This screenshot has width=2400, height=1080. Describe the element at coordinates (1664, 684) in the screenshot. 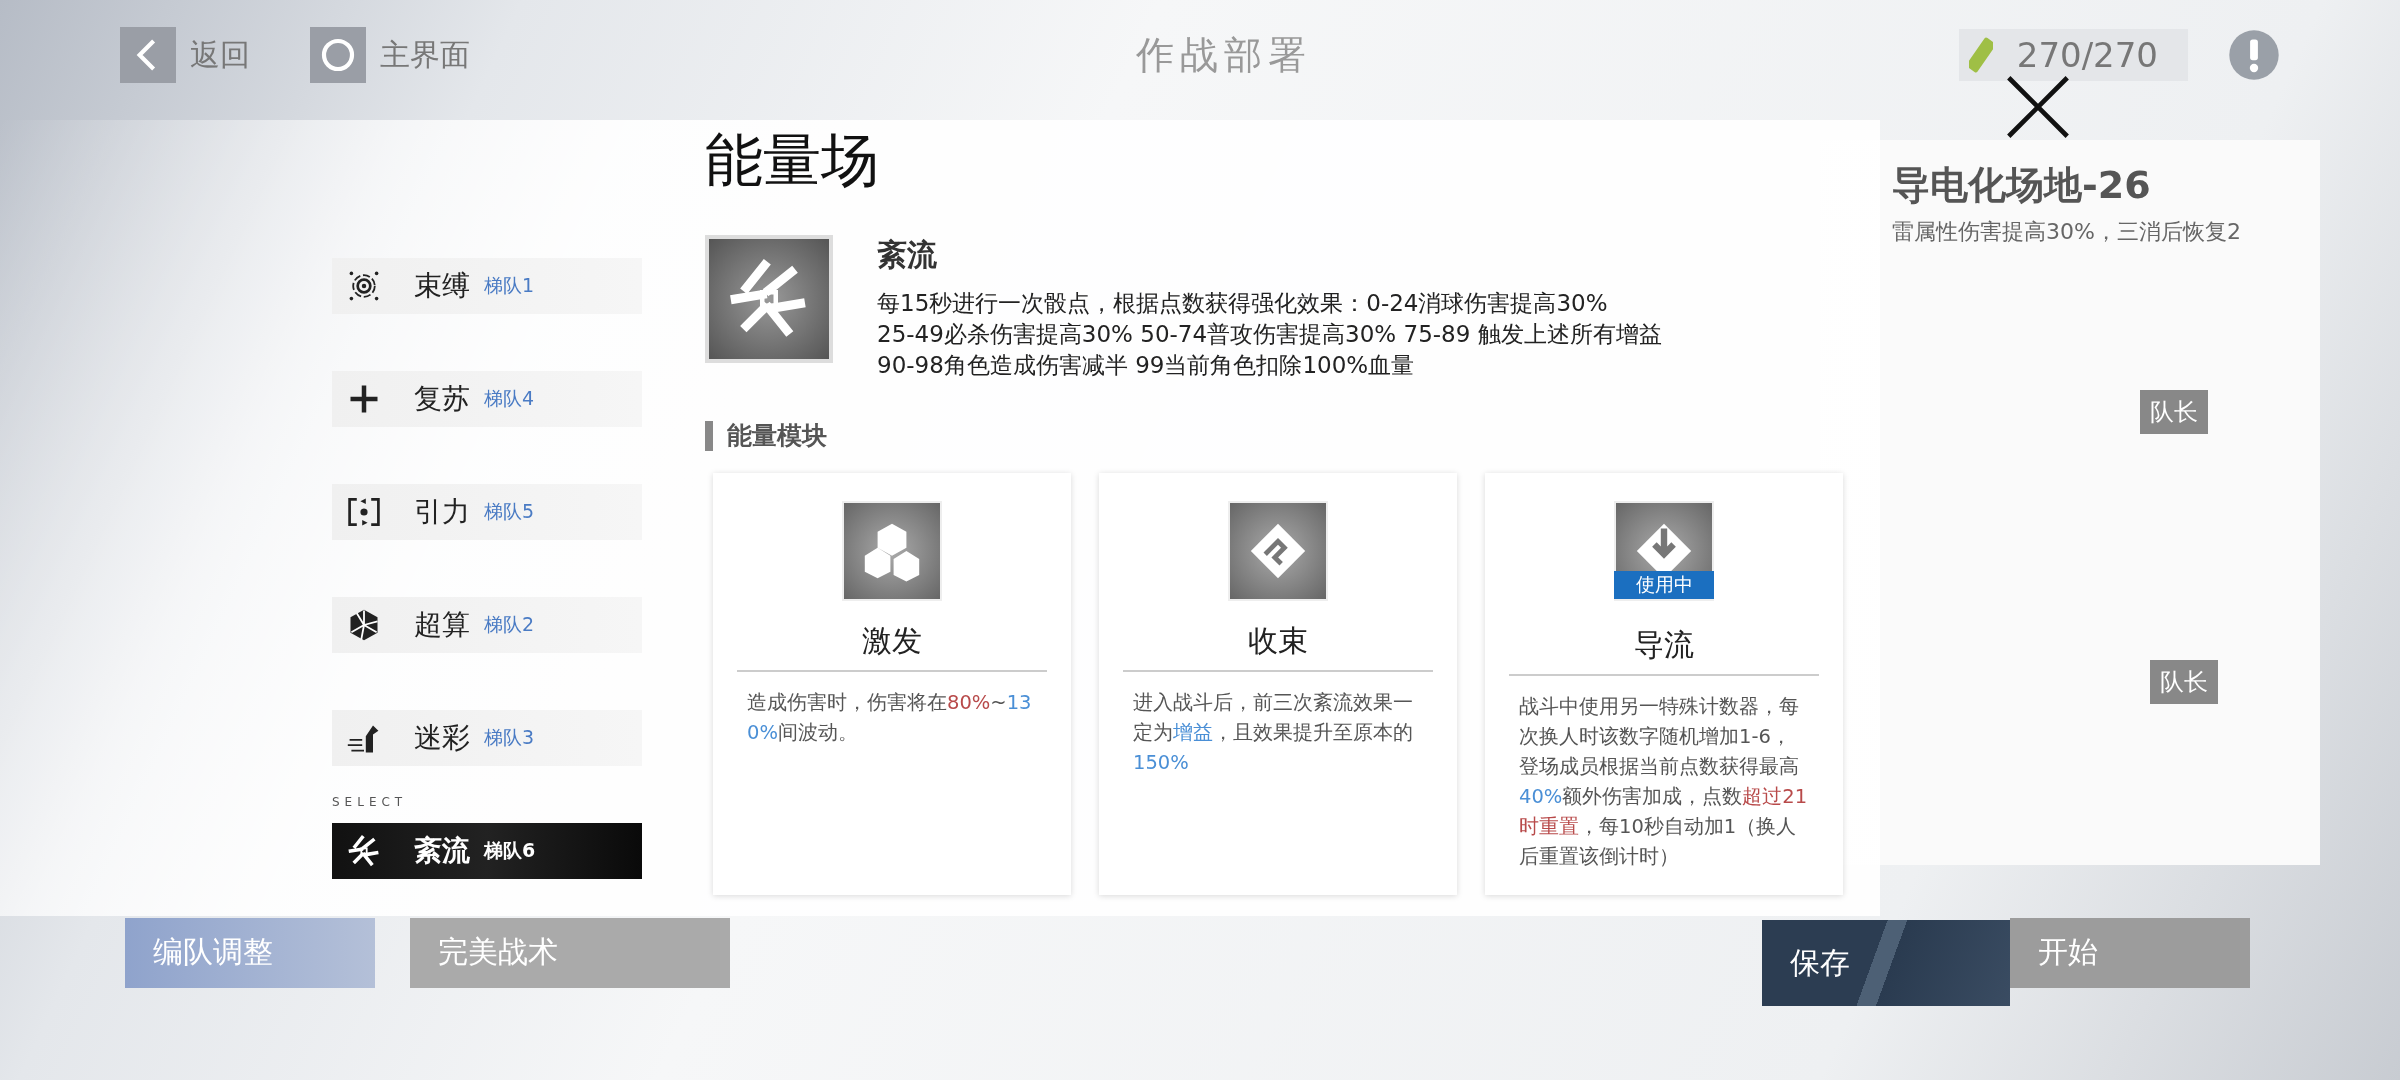

I see `module-card: 使用中 导流 战斗中使用另一特殊计数器，每次换人时该数字随机增加1-6，登场成员根据当前点数获得最高 40%额外伤害加成，点数超过21时重置，每10秒自动加1（换人后重置该倒计时）` at that location.